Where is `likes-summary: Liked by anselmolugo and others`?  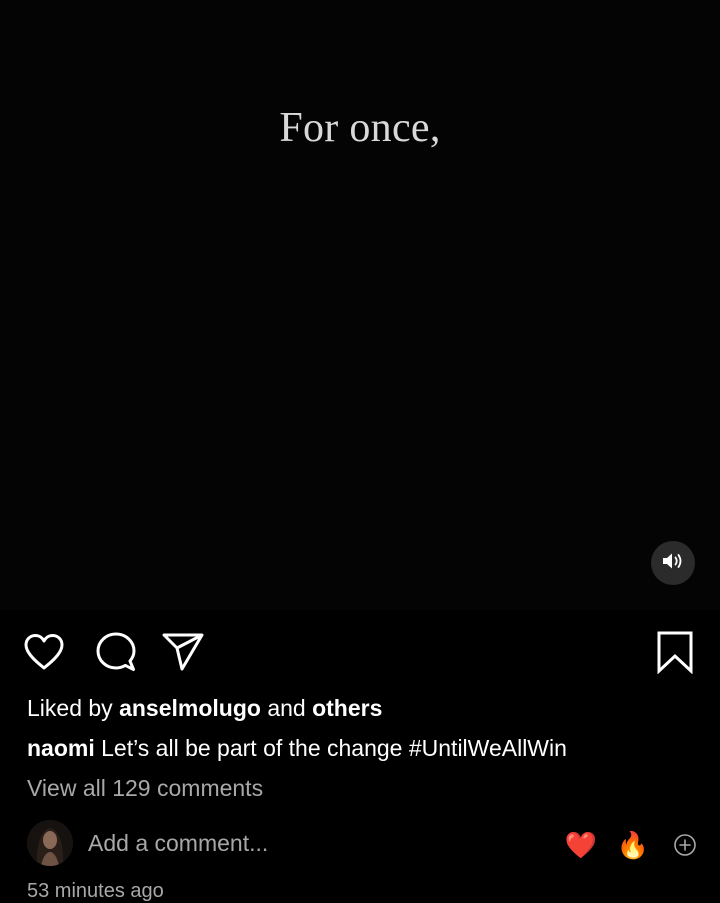
likes-summary: Liked by anselmolugo and others is located at coordinates (204, 708).